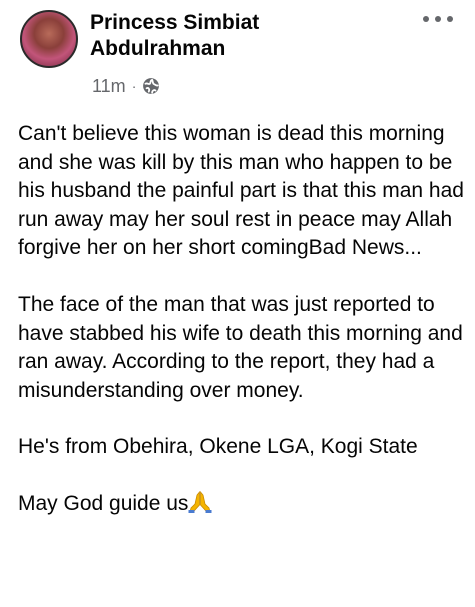 The image size is (475, 607). Describe the element at coordinates (240, 36) in the screenshot. I see `author-name: Princess Simbiat Abdulrahman` at that location.